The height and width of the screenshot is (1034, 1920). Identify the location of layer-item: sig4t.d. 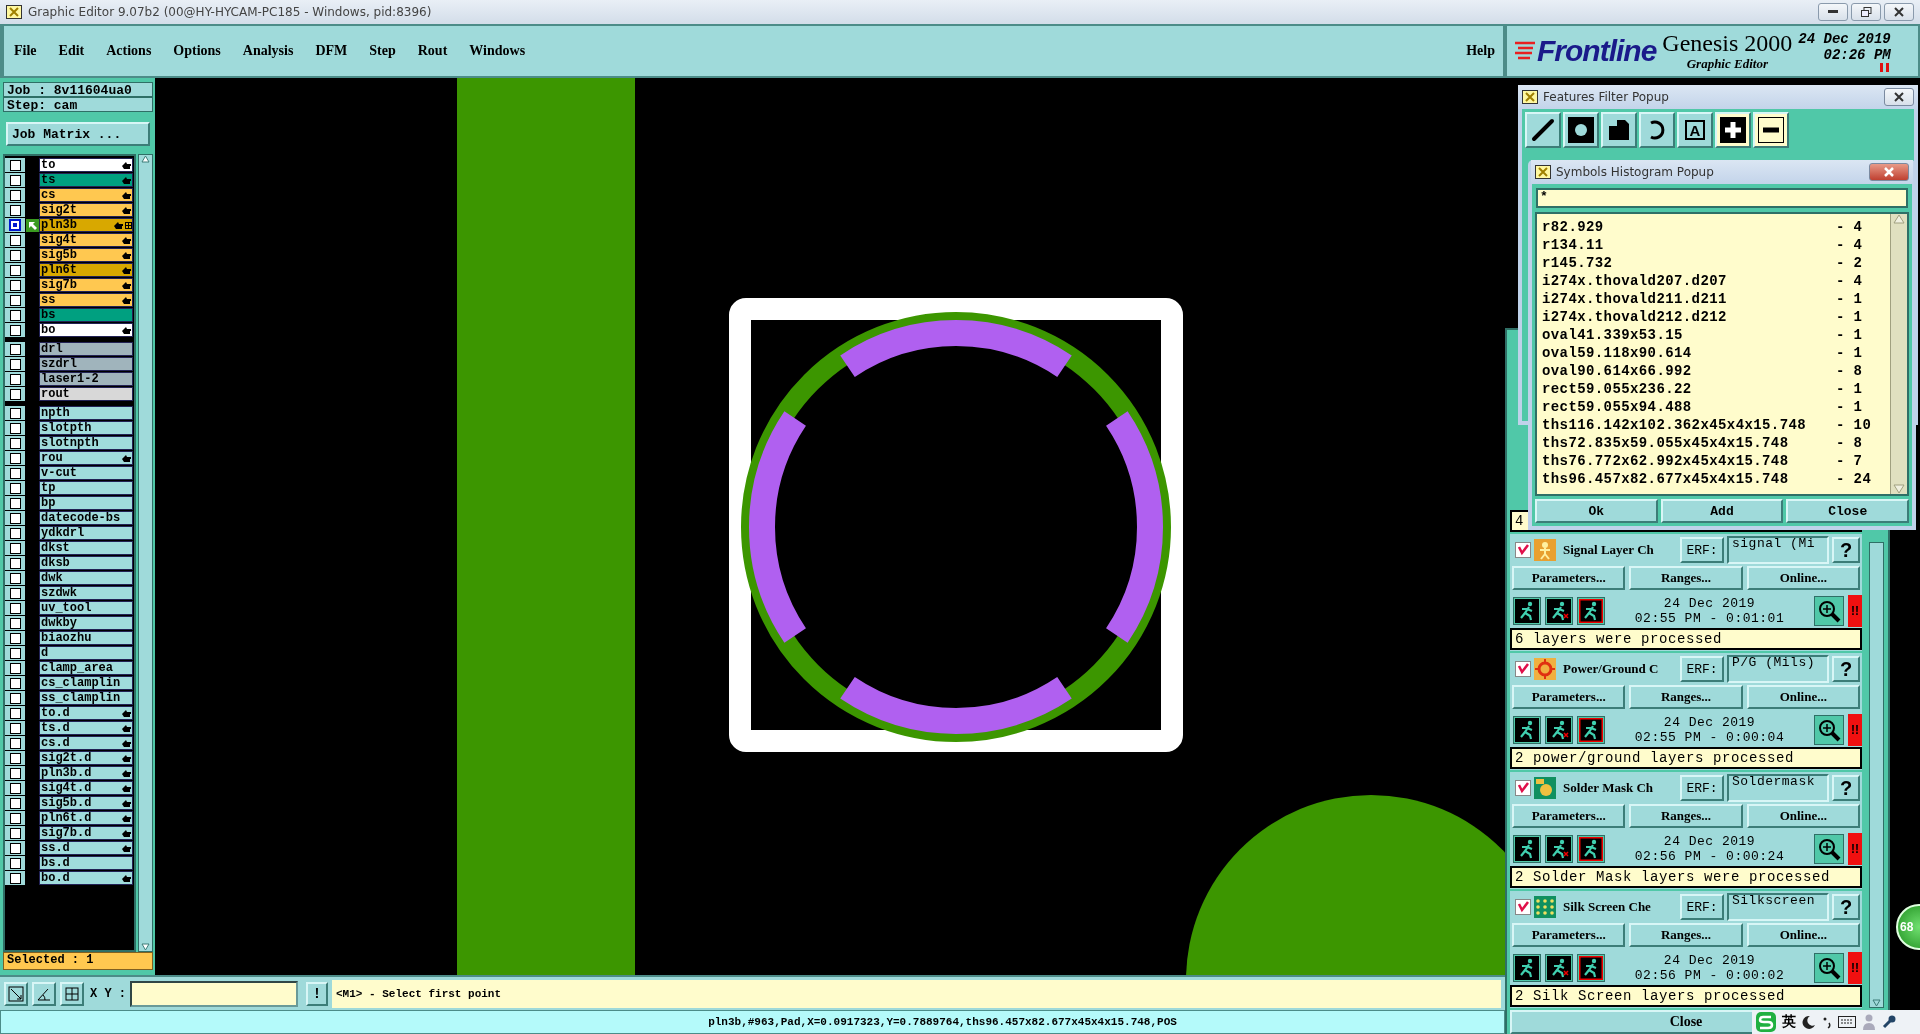
(86, 788).